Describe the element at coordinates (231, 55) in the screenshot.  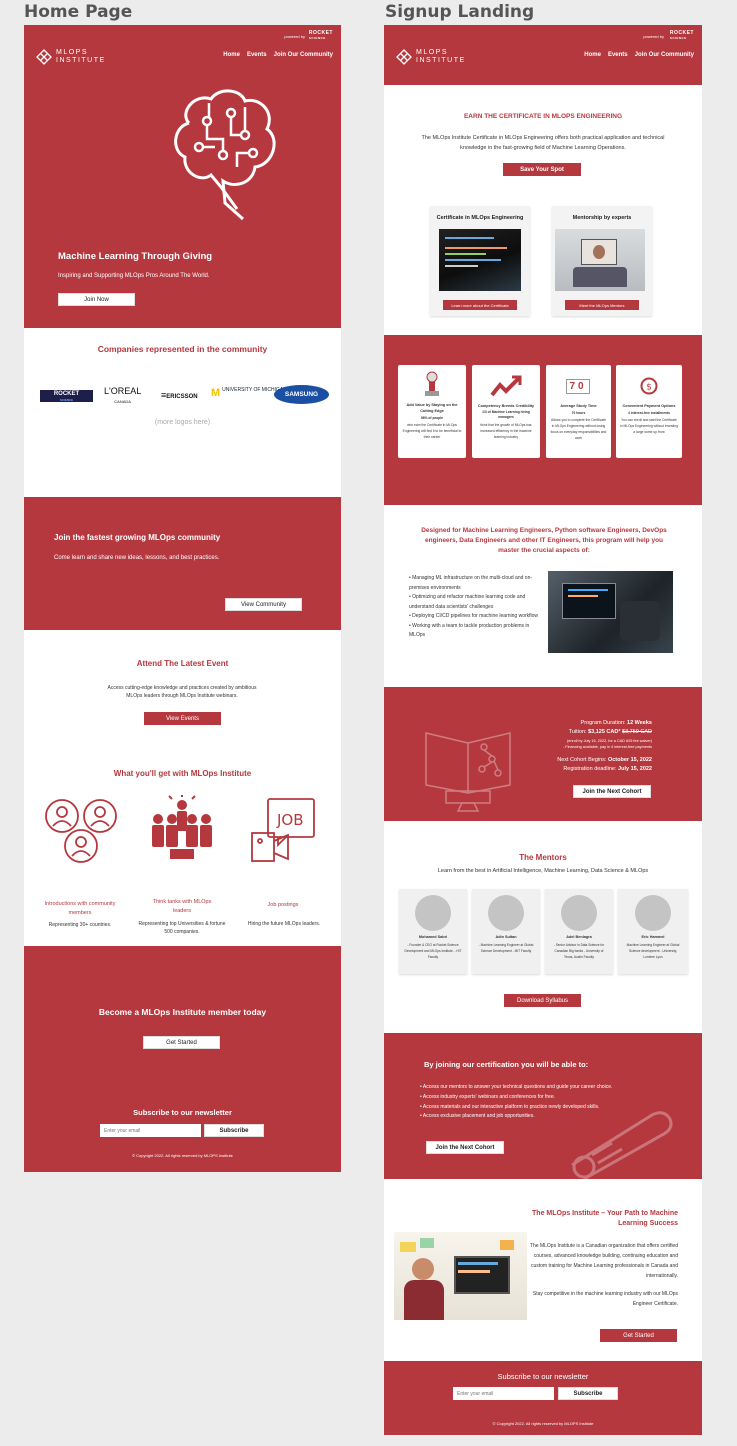
I see `nav-home: Home` at that location.